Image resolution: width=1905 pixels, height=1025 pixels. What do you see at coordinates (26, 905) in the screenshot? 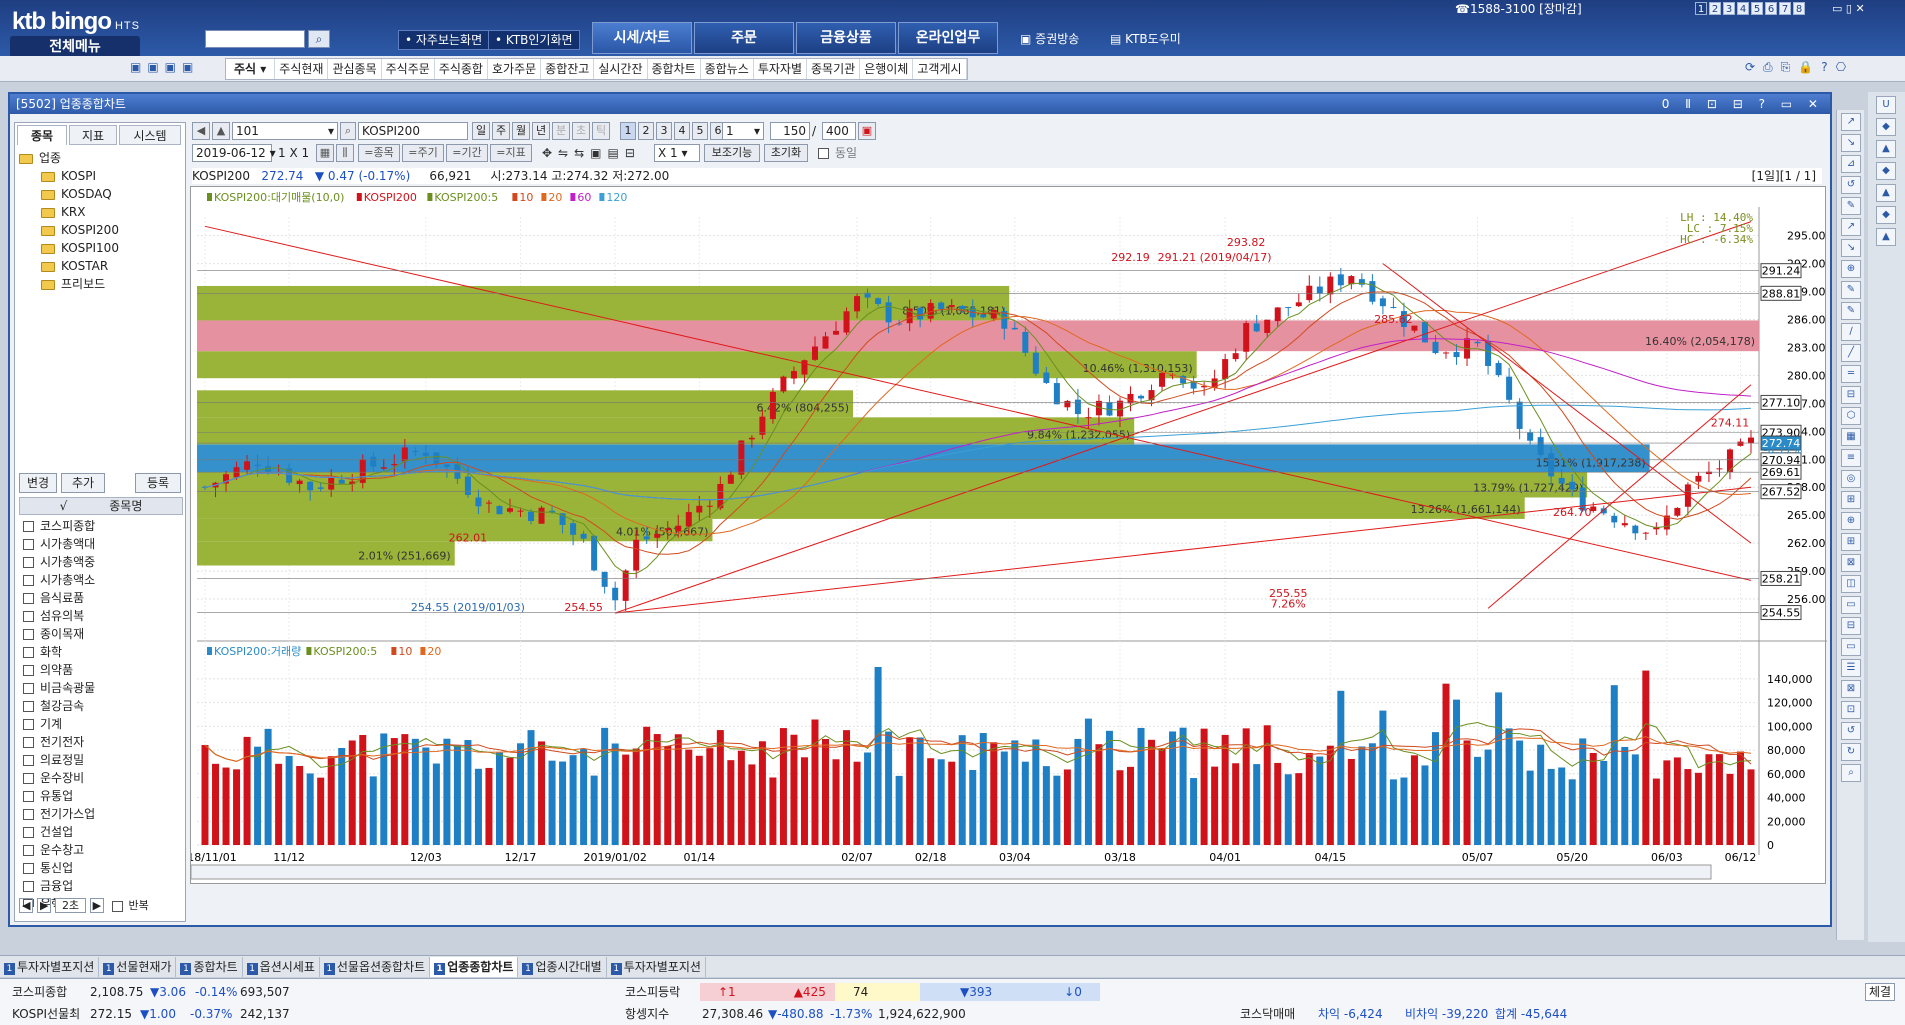
I see `prev-icon: ◀` at bounding box center [26, 905].